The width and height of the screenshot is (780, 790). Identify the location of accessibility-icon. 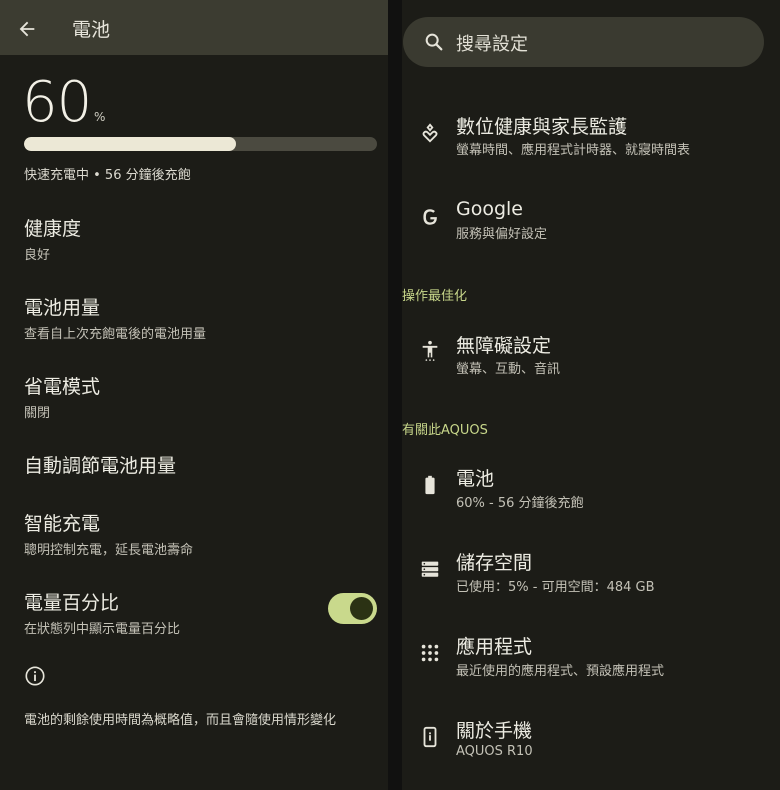
(430, 350).